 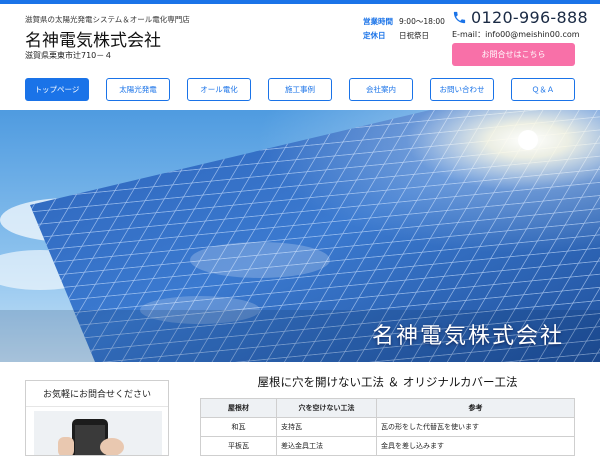 I want to click on top-accent-bar, so click(x=300, y=2).